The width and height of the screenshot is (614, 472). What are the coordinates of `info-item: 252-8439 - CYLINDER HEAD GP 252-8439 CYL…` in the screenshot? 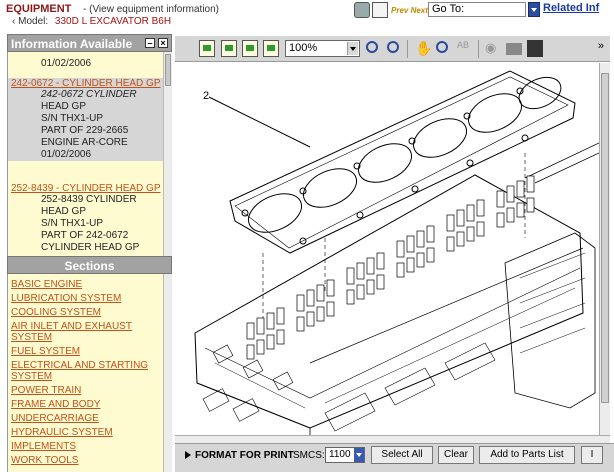 It's located at (90, 218).